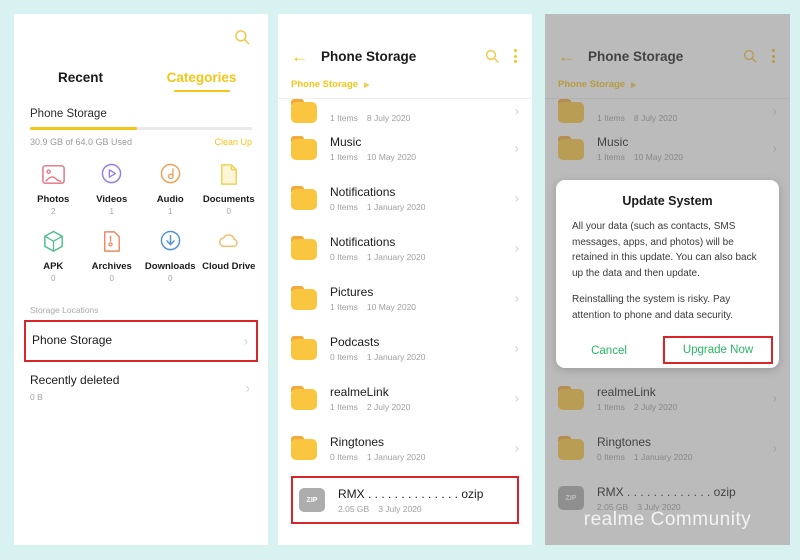 Image resolution: width=800 pixels, height=560 pixels. Describe the element at coordinates (229, 174) in the screenshot. I see `documents-icon` at that location.